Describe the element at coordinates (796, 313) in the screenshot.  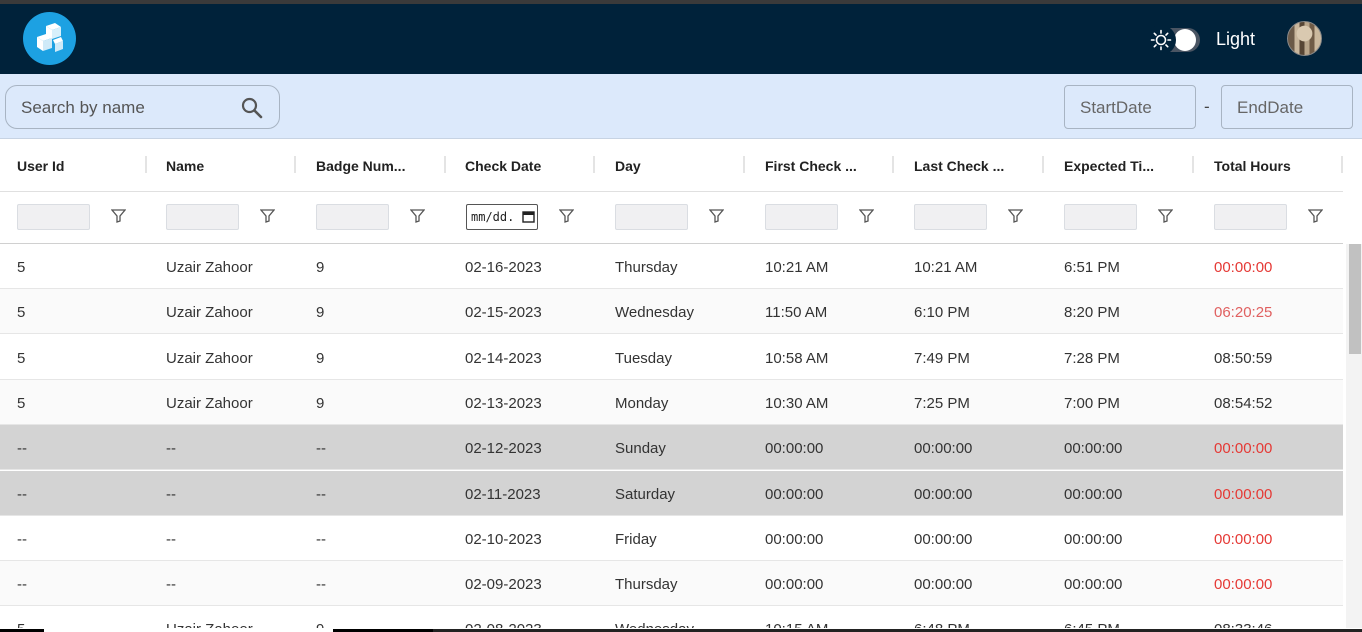
I see `cell-first-check: 11:50 AM` at that location.